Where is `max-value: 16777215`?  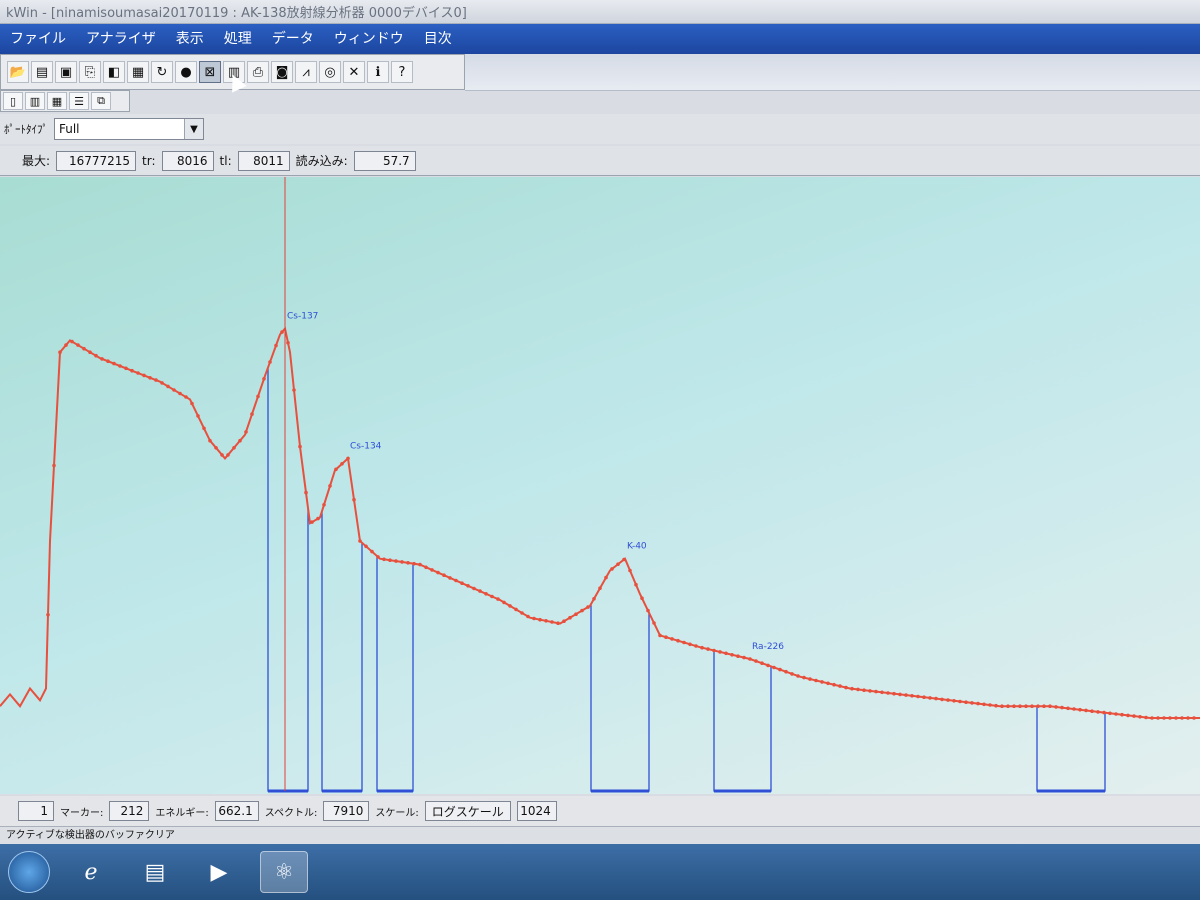
max-value: 16777215 is located at coordinates (96, 160).